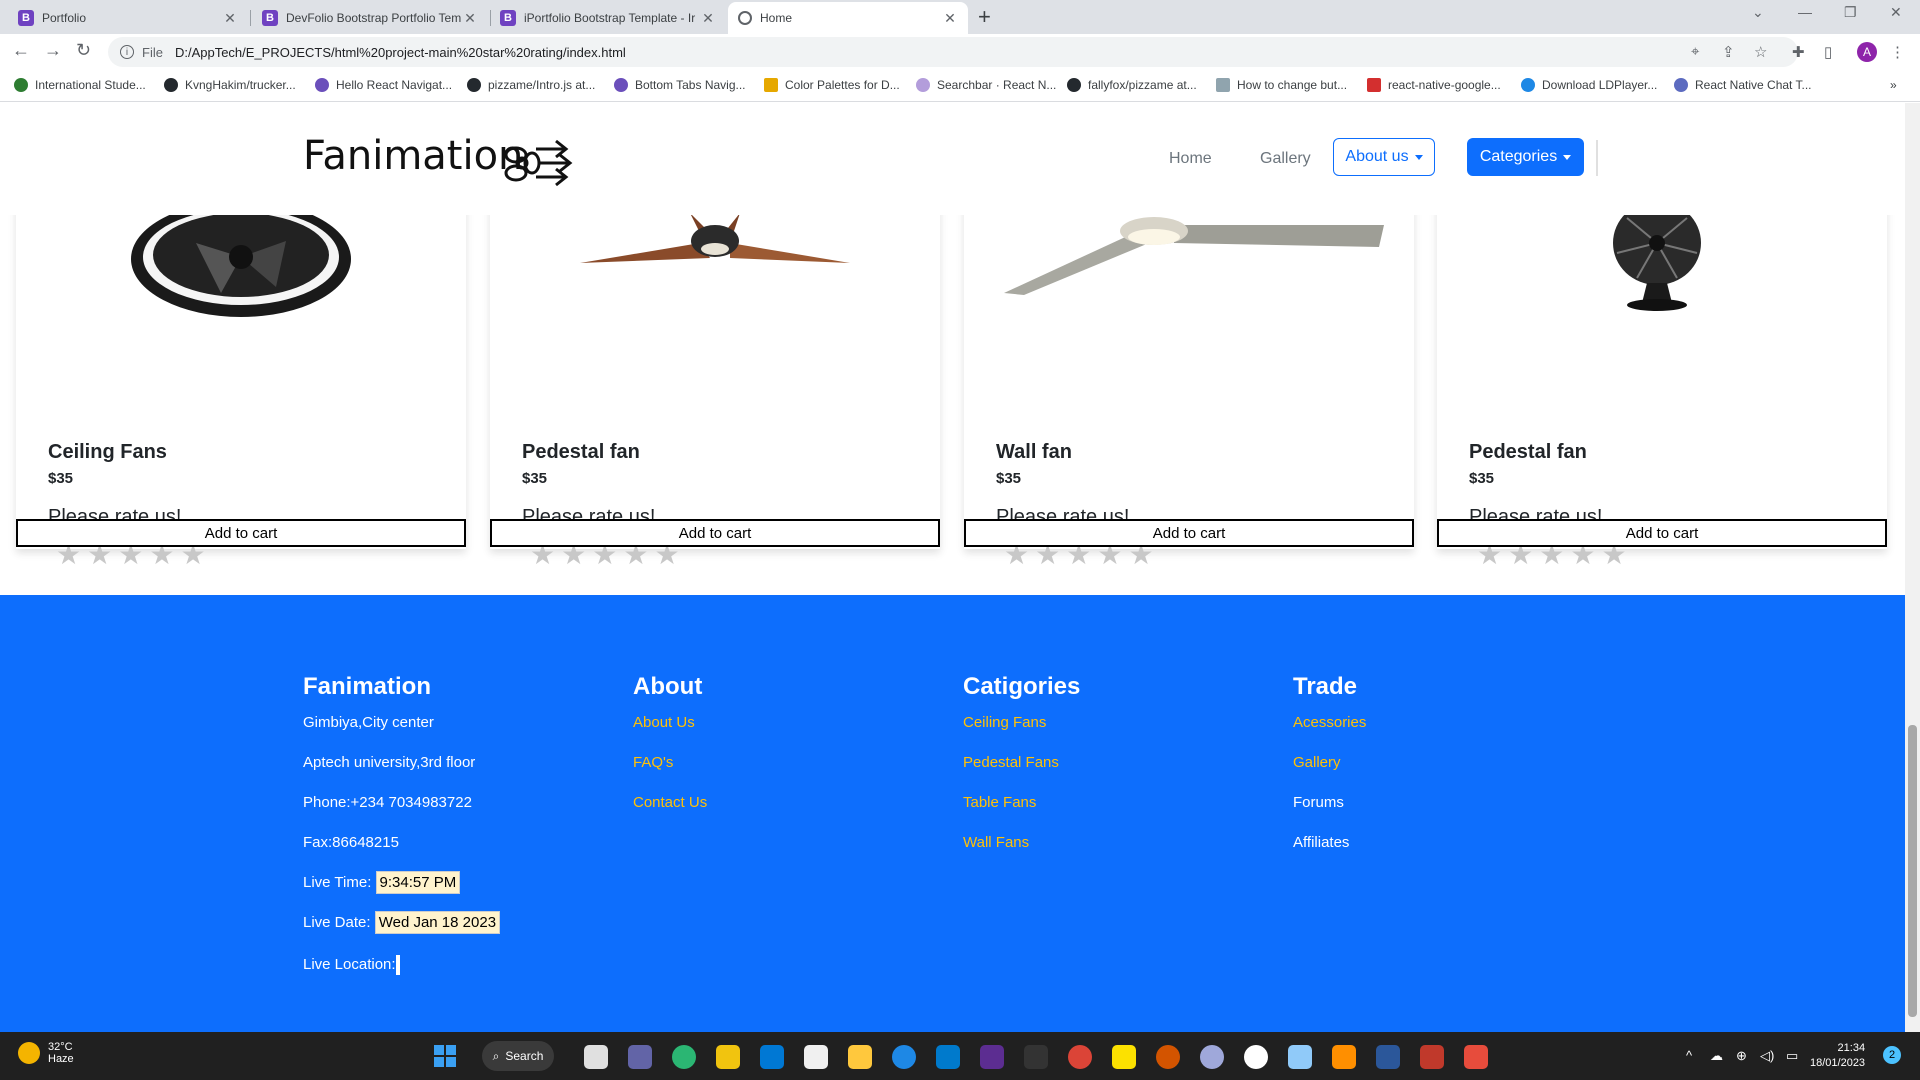 The width and height of the screenshot is (1920, 1080). I want to click on vscode-icon, so click(948, 1057).